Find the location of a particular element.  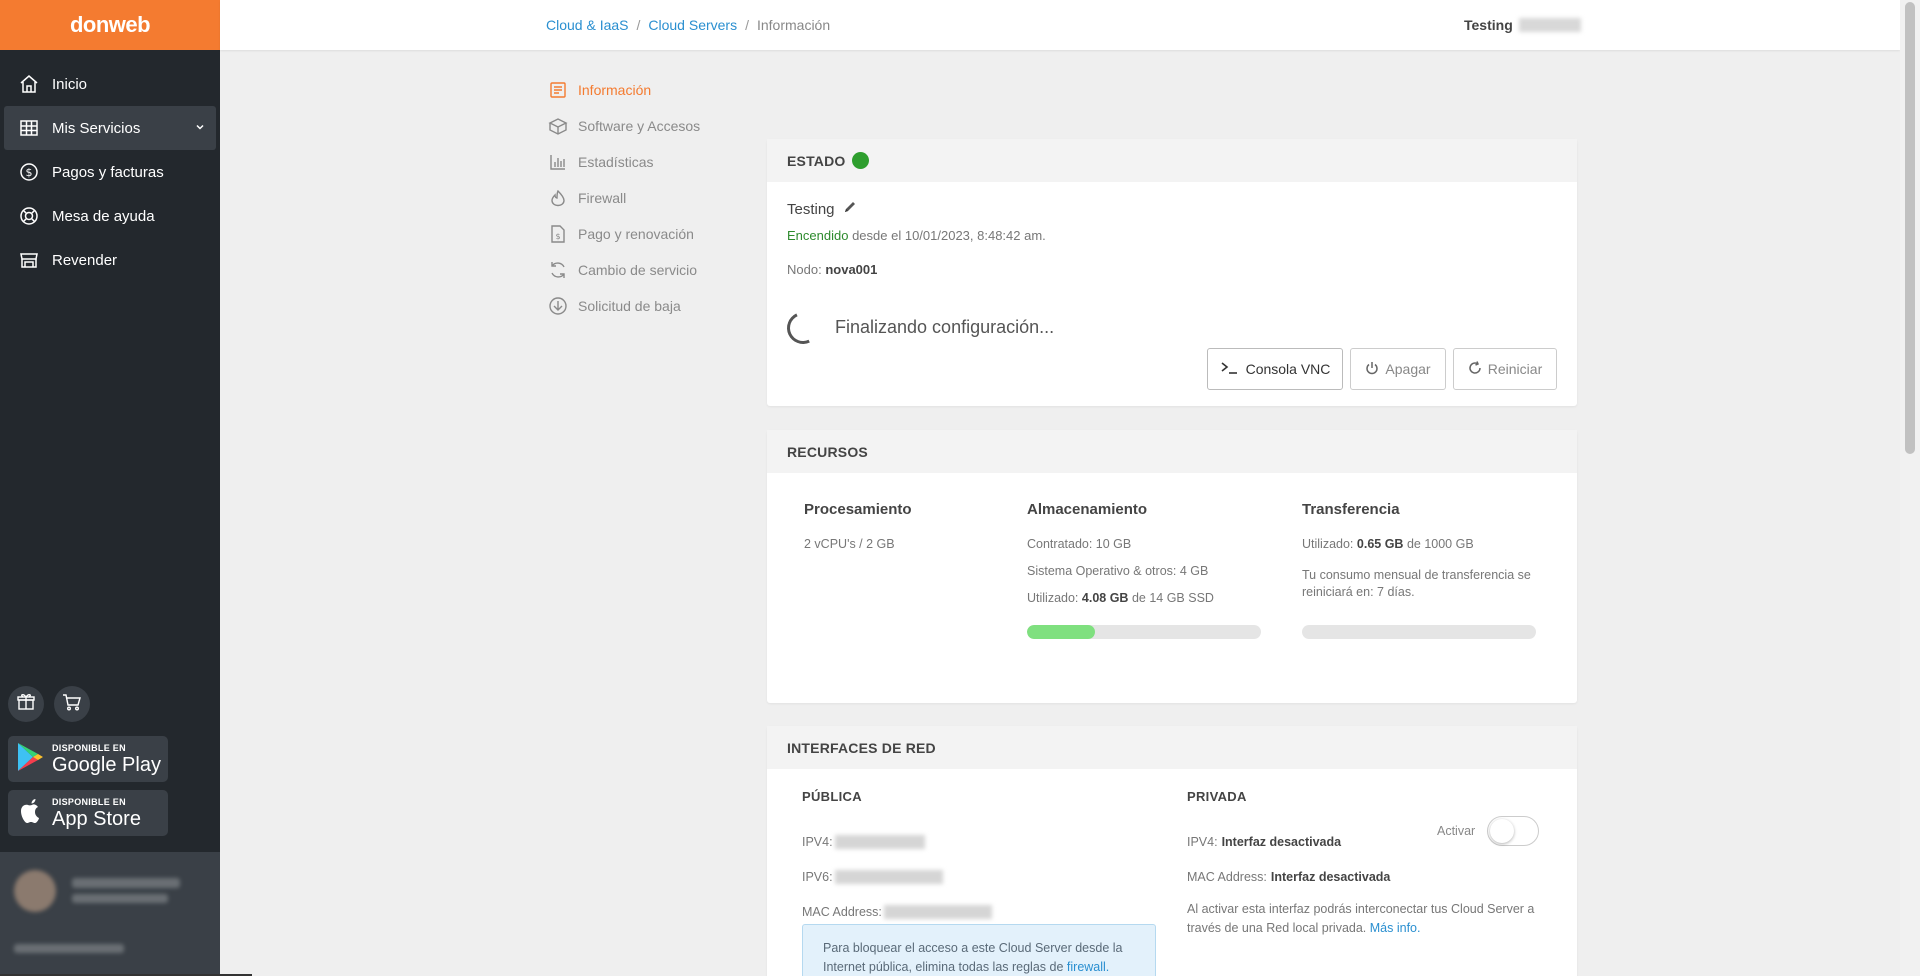

restart-button: Reiniciar is located at coordinates (1505, 369).